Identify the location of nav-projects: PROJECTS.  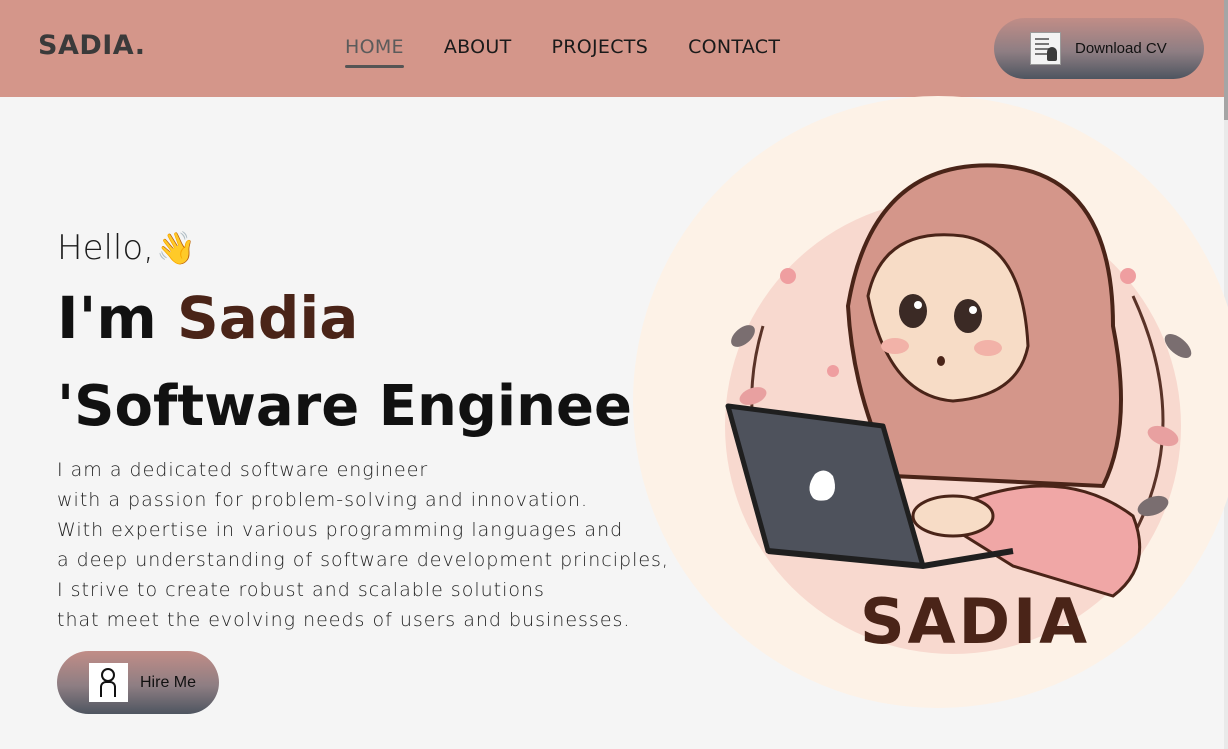
(600, 47).